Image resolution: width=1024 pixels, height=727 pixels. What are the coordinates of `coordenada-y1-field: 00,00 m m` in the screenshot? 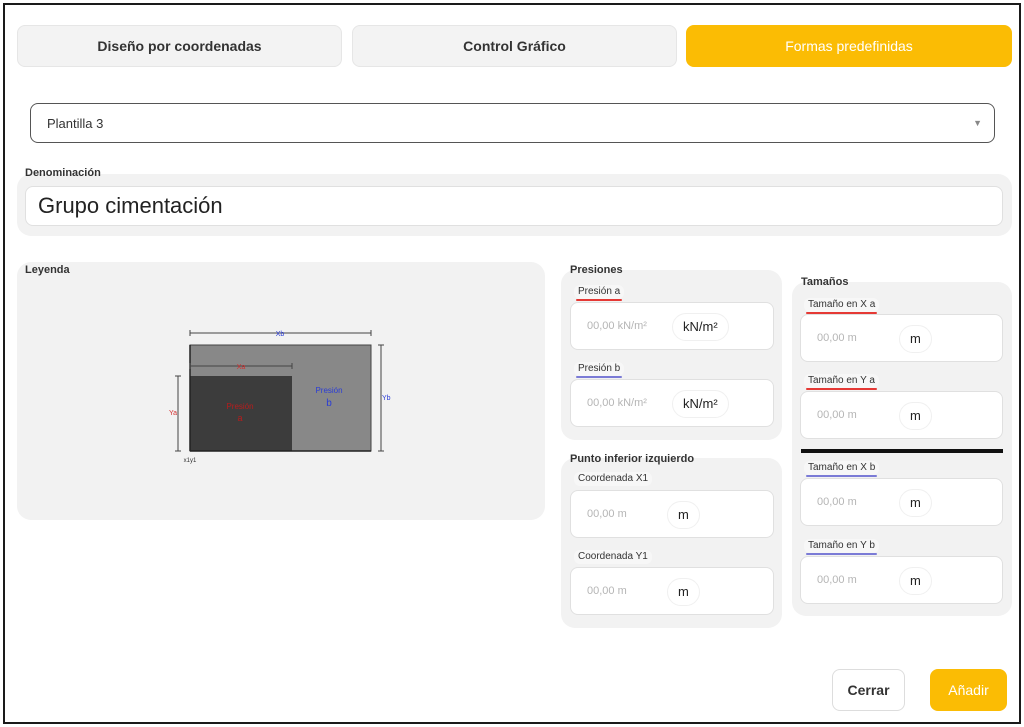 It's located at (672, 591).